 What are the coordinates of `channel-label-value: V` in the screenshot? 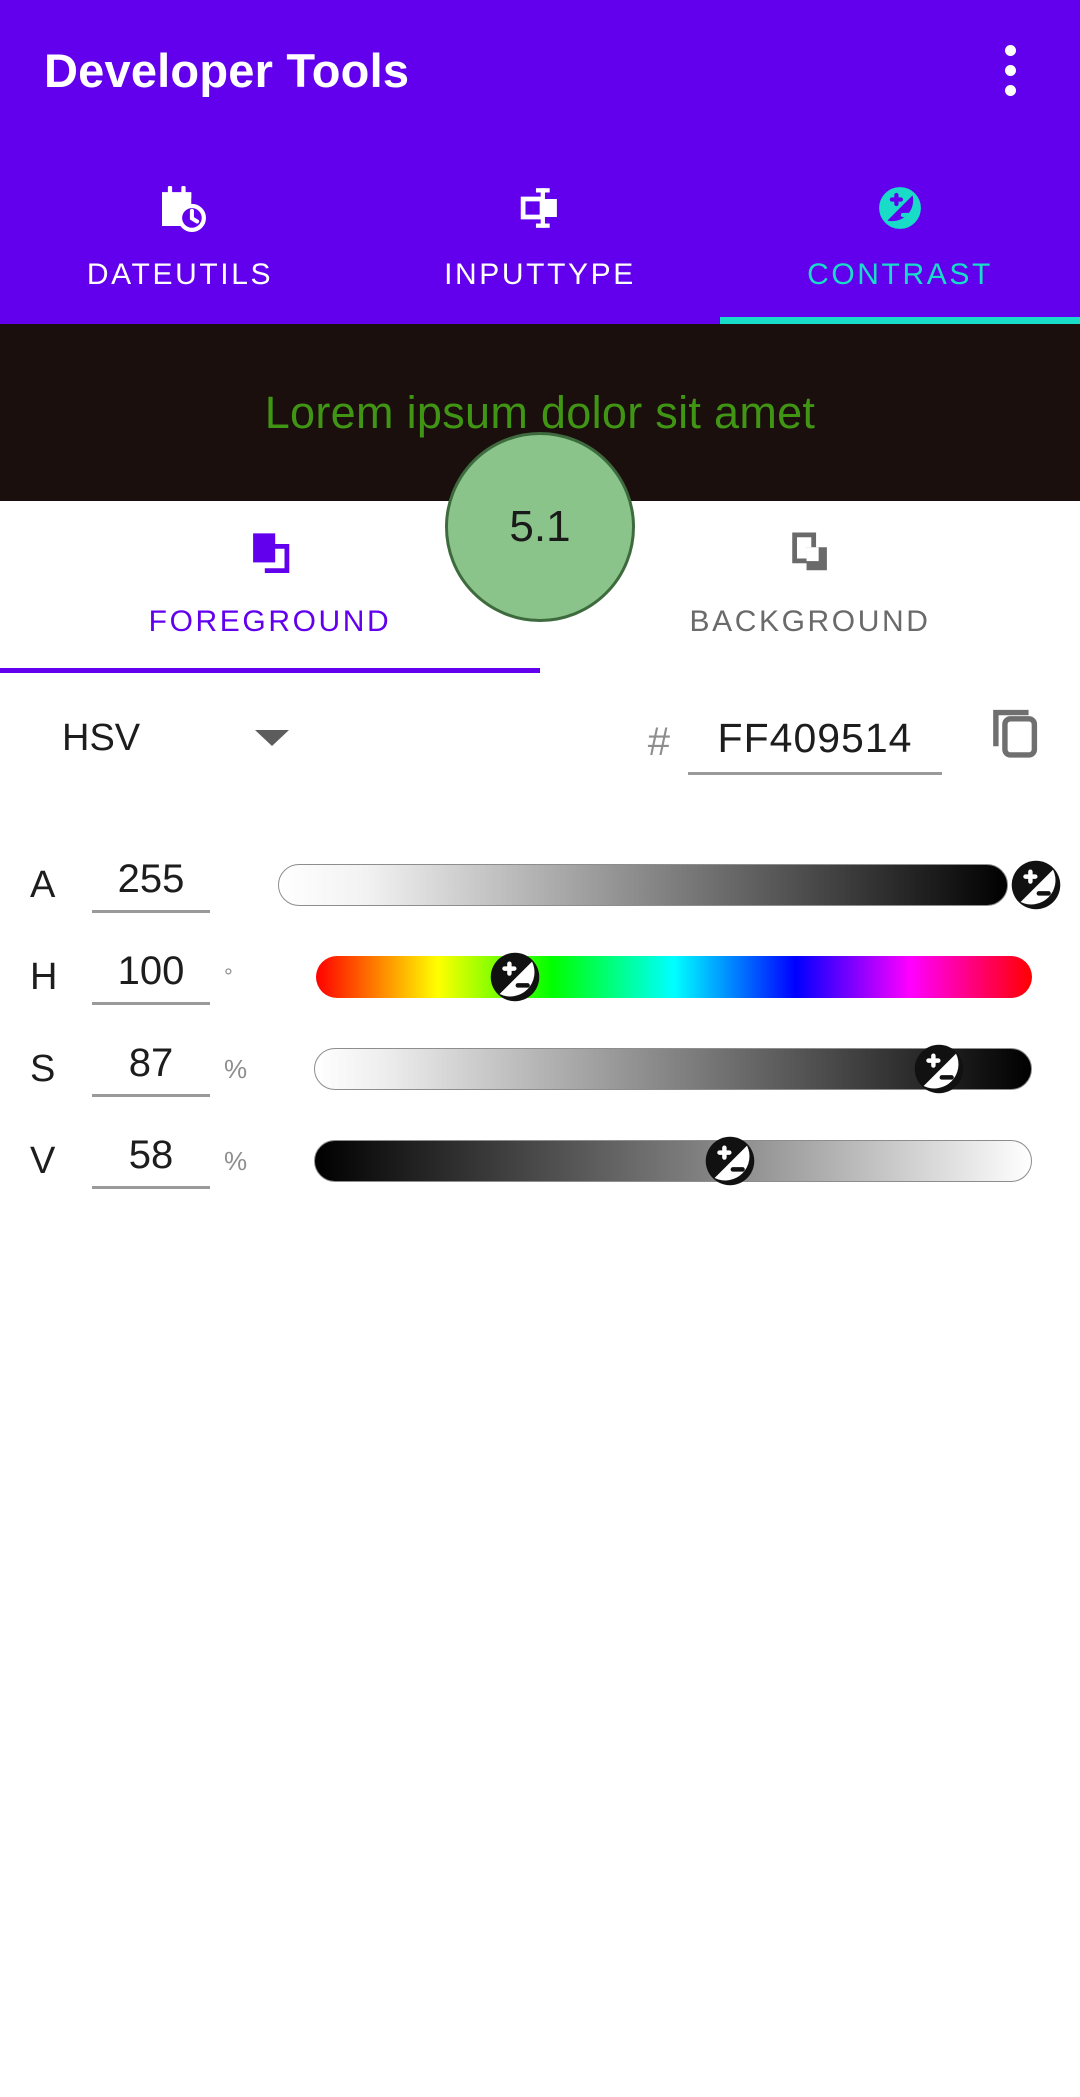 It's located at (43, 1160).